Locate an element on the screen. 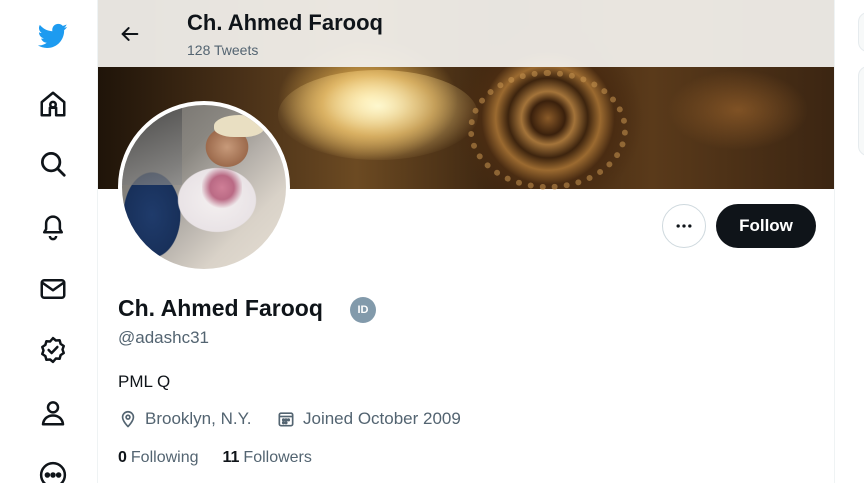  profile-display-name: Ch. Ahmed Farooq is located at coordinates (220, 308).